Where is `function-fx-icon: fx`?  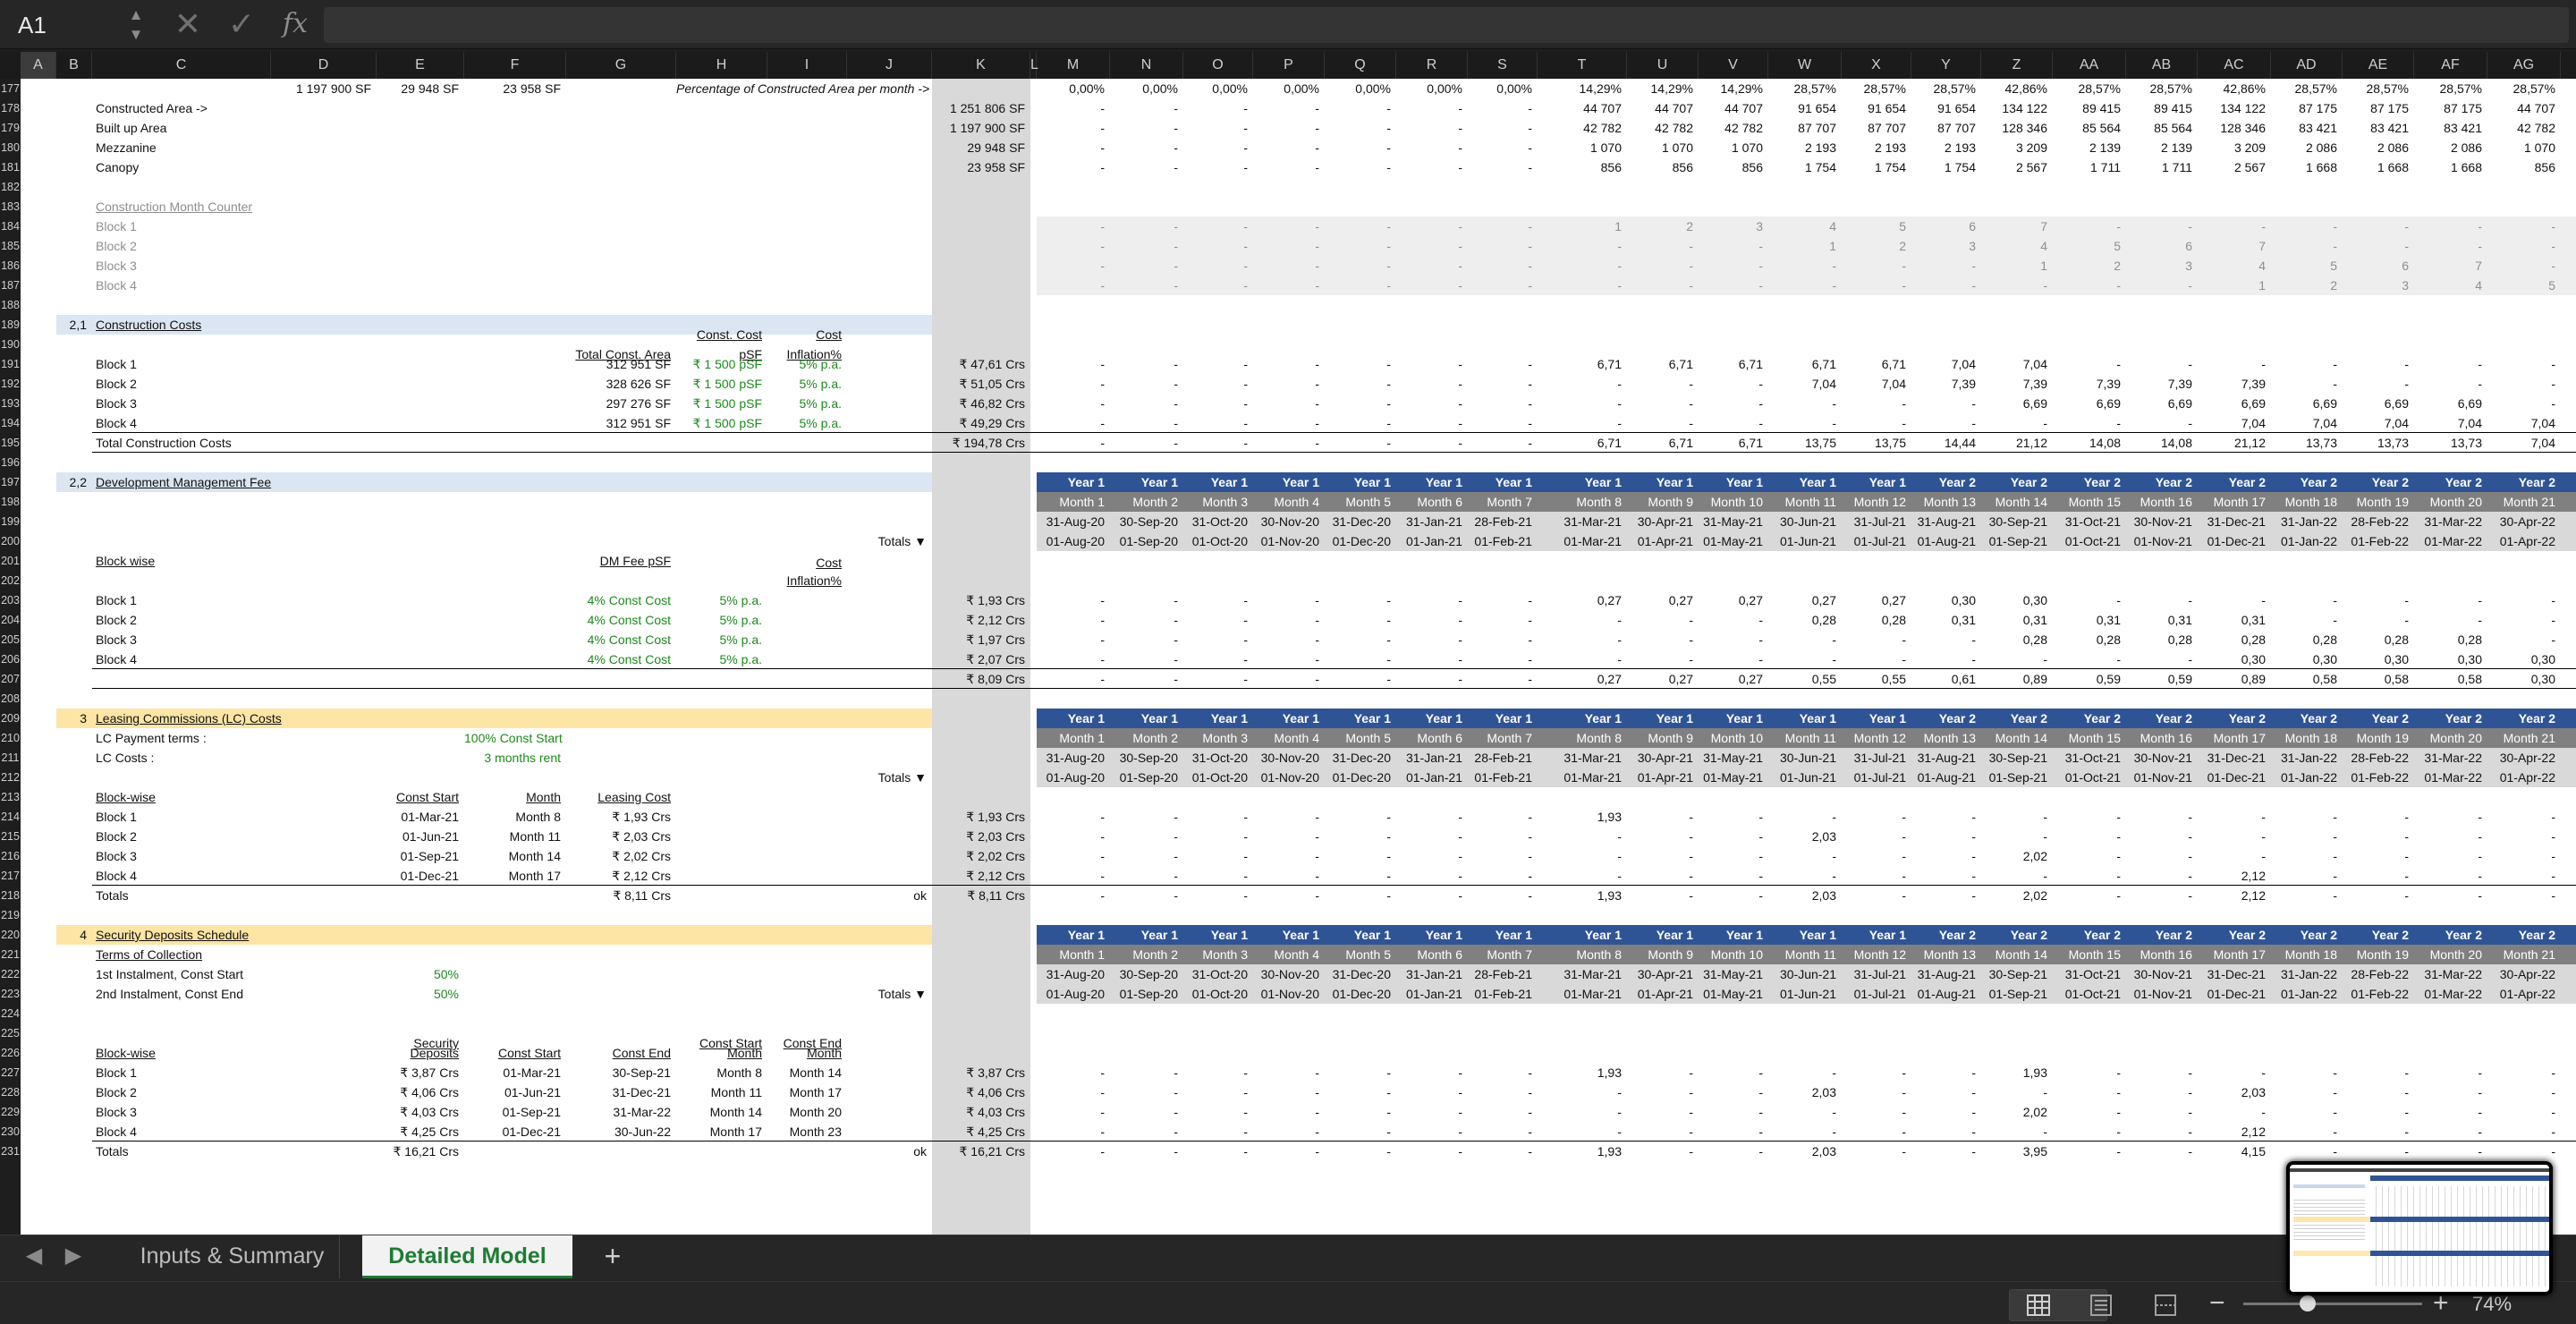
function-fx-icon: fx is located at coordinates (295, 24).